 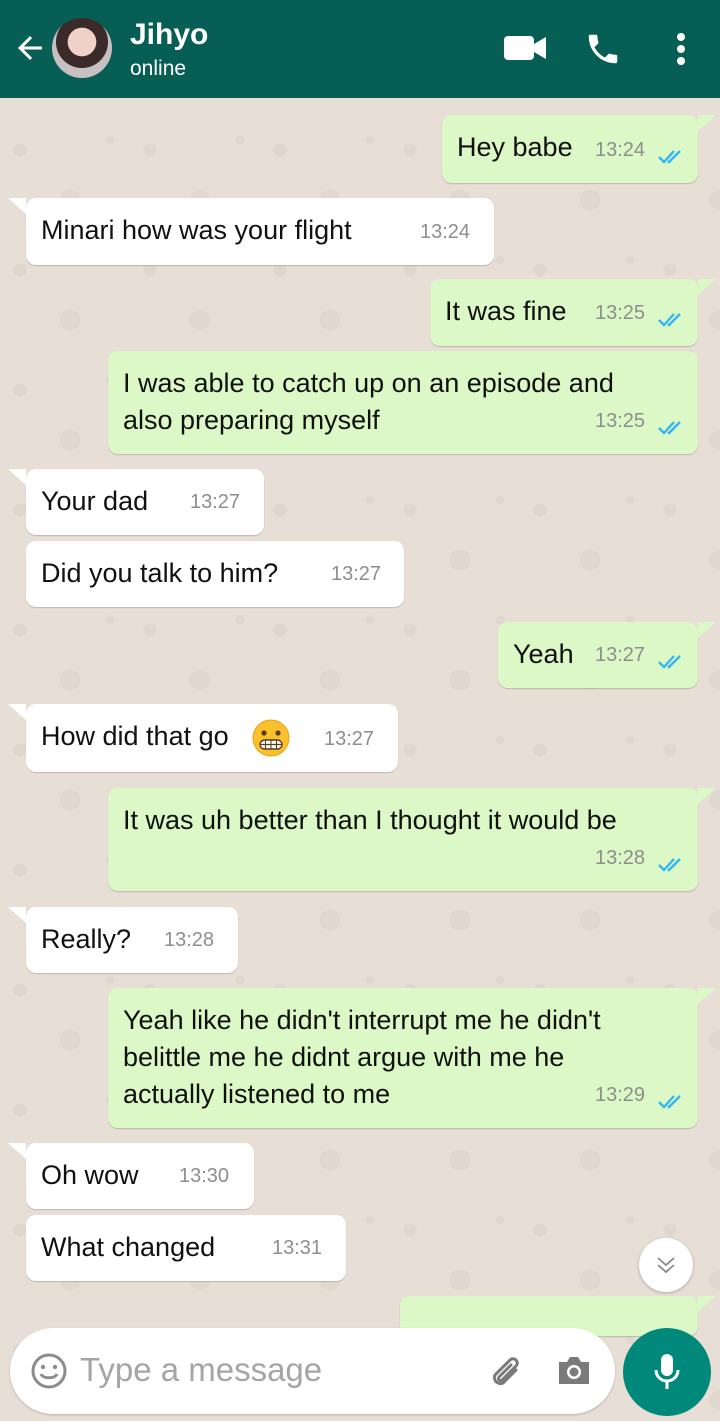 I want to click on emoji-icon, so click(x=49, y=1371).